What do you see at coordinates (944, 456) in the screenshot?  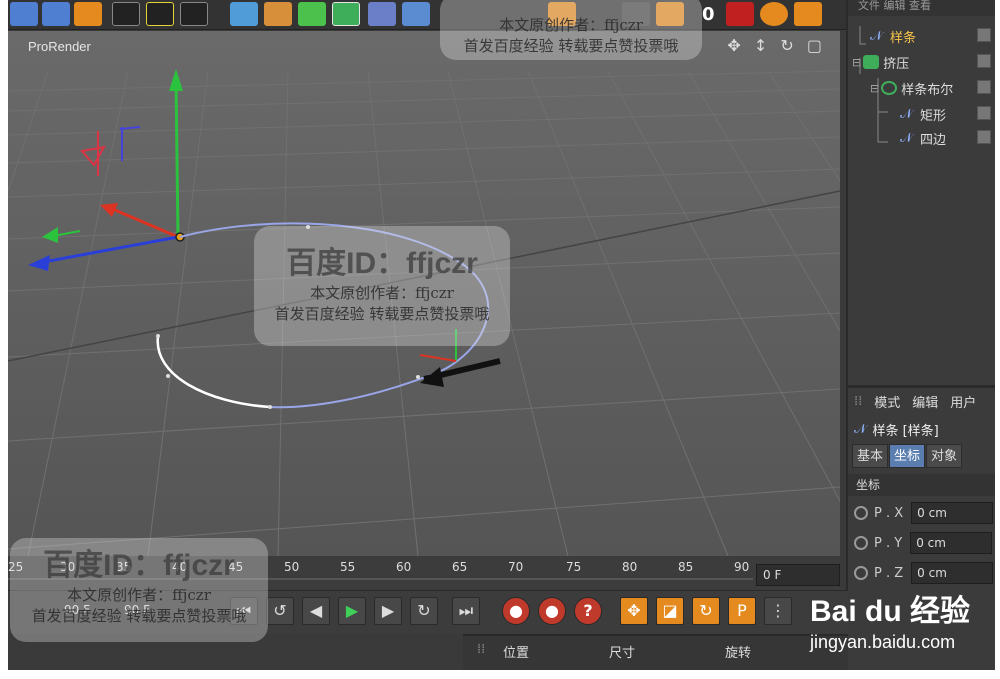 I see `tab-object: 对象` at bounding box center [944, 456].